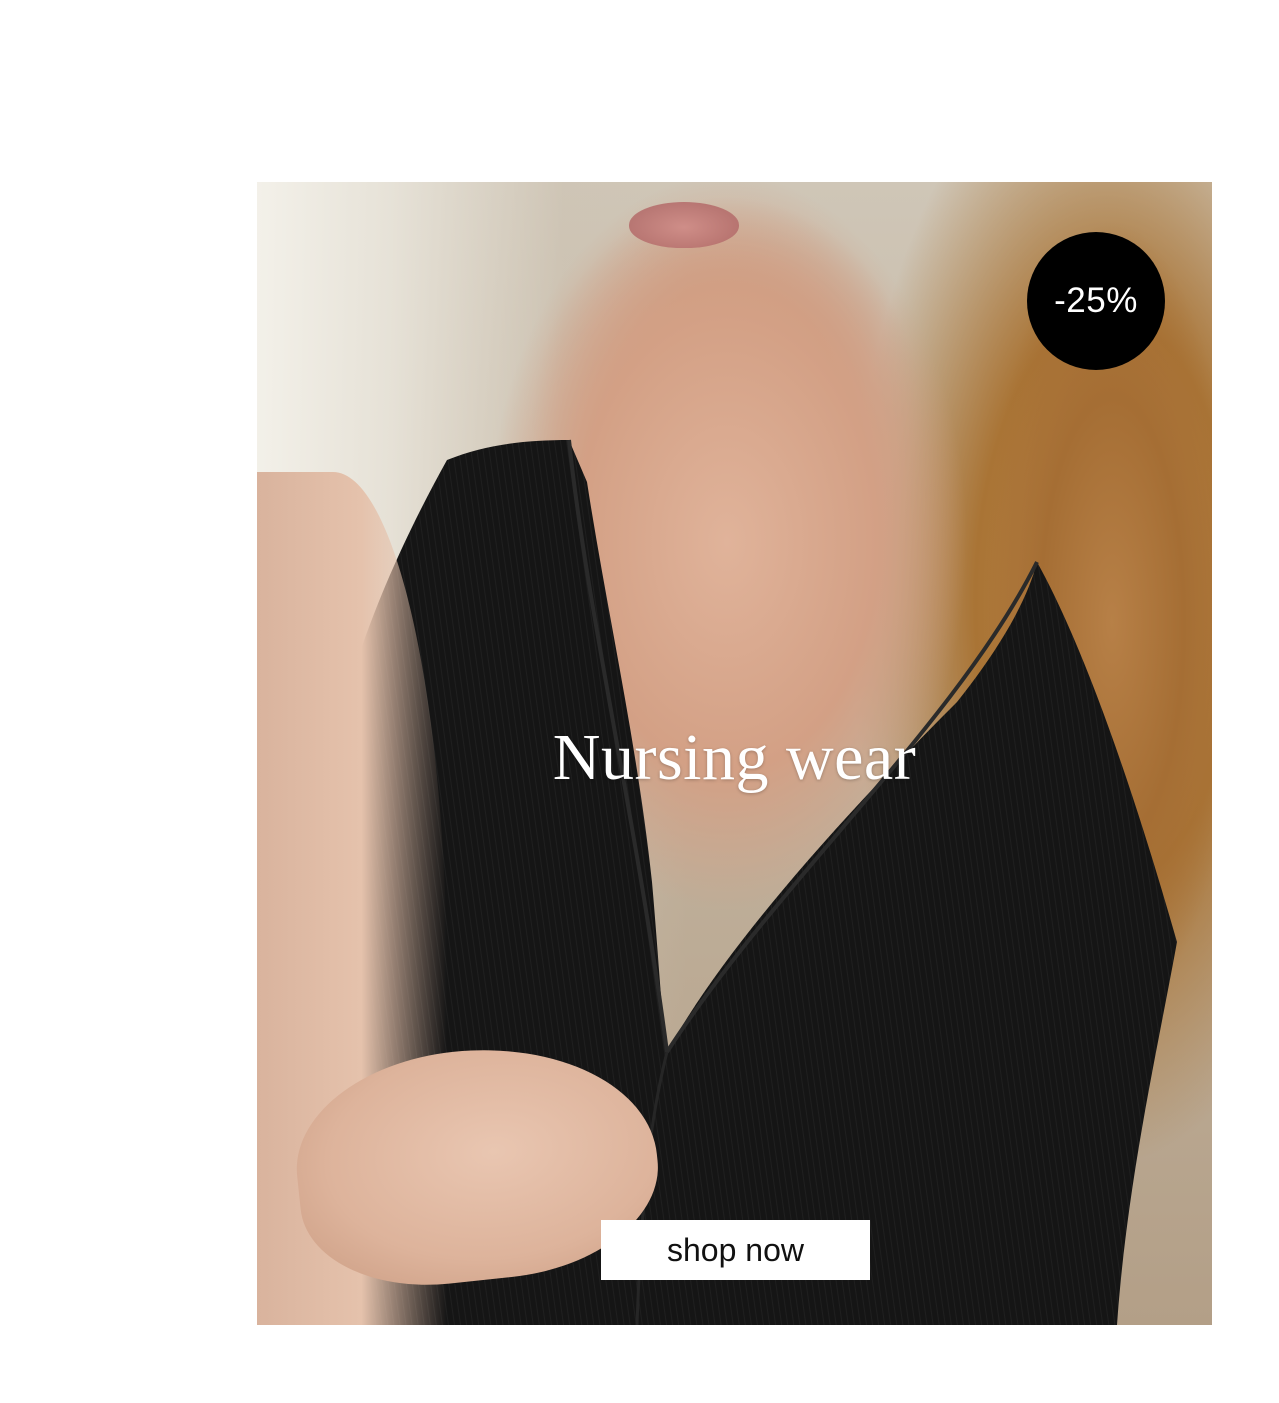  What do you see at coordinates (735, 1250) in the screenshot?
I see `shop-now-button: shop now` at bounding box center [735, 1250].